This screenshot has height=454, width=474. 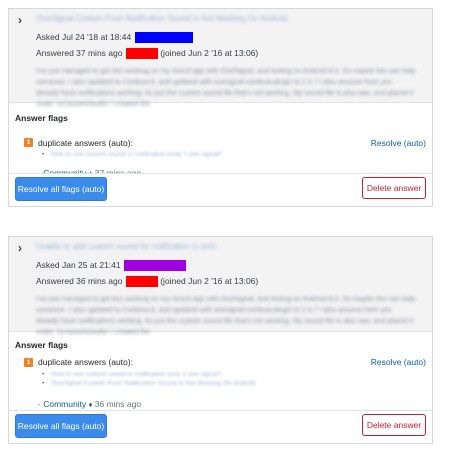 I want to click on asked-text: Asked Jan 25 at 21:41, so click(x=78, y=265).